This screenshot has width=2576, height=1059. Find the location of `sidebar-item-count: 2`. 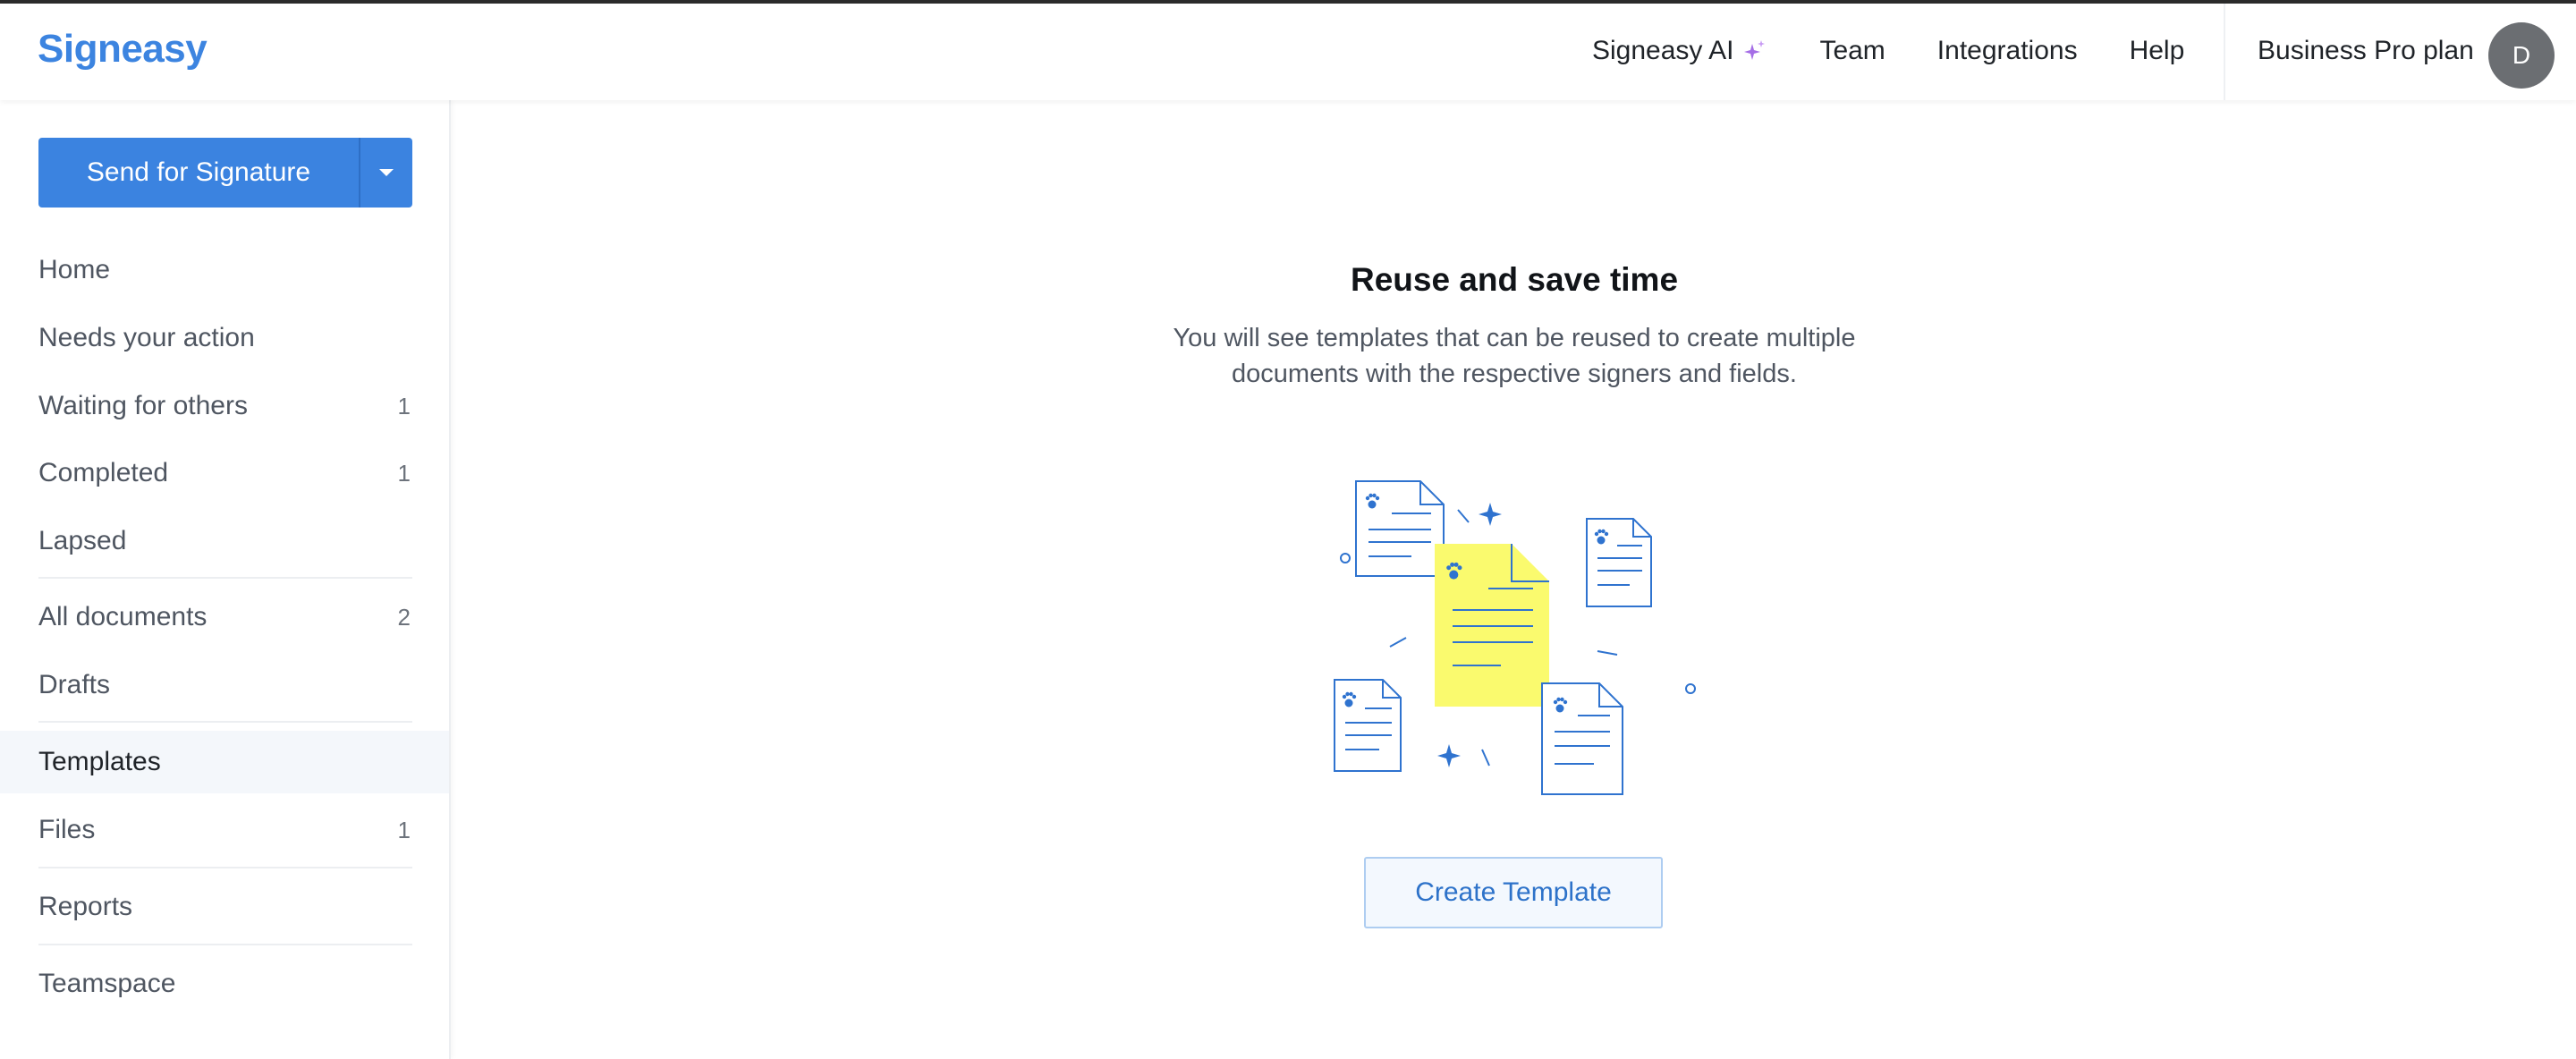

sidebar-item-count: 2 is located at coordinates (404, 617).